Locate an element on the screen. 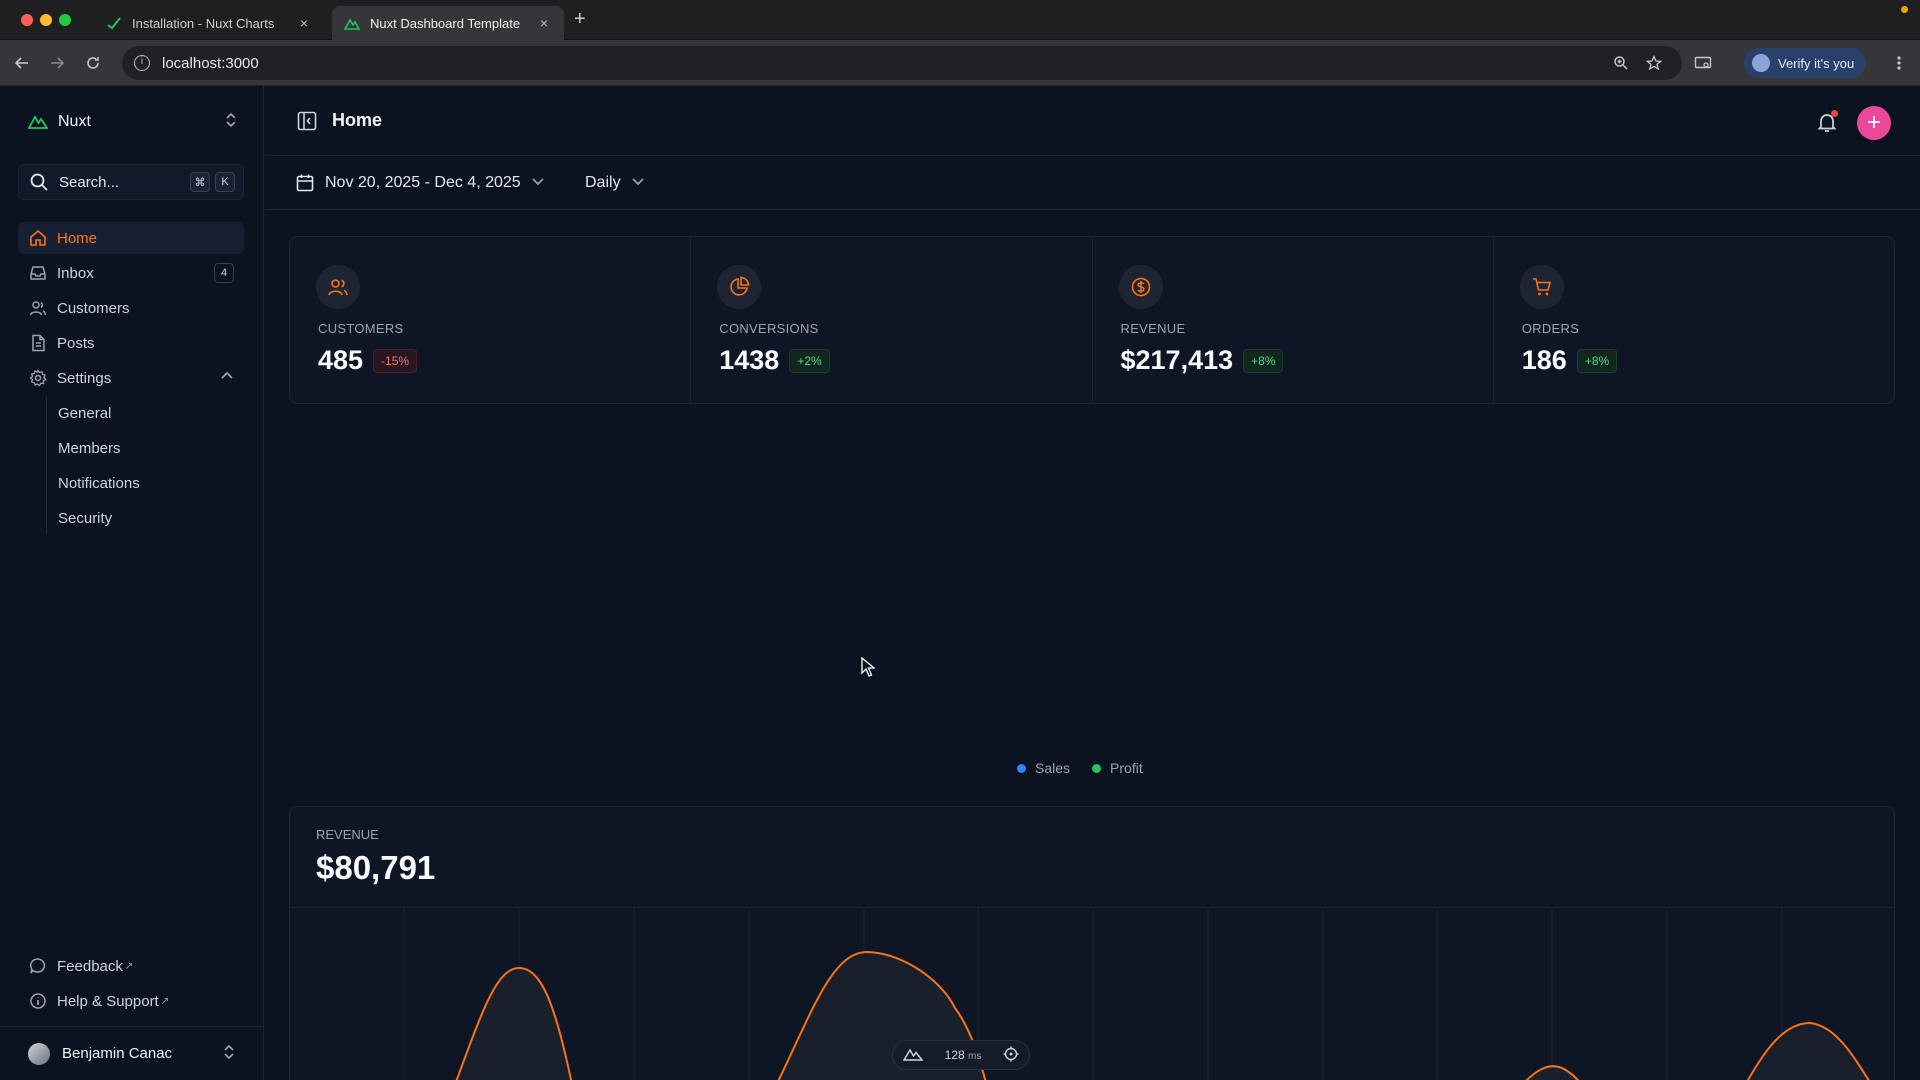  legend-item-sales: Sales is located at coordinates (1043, 768).